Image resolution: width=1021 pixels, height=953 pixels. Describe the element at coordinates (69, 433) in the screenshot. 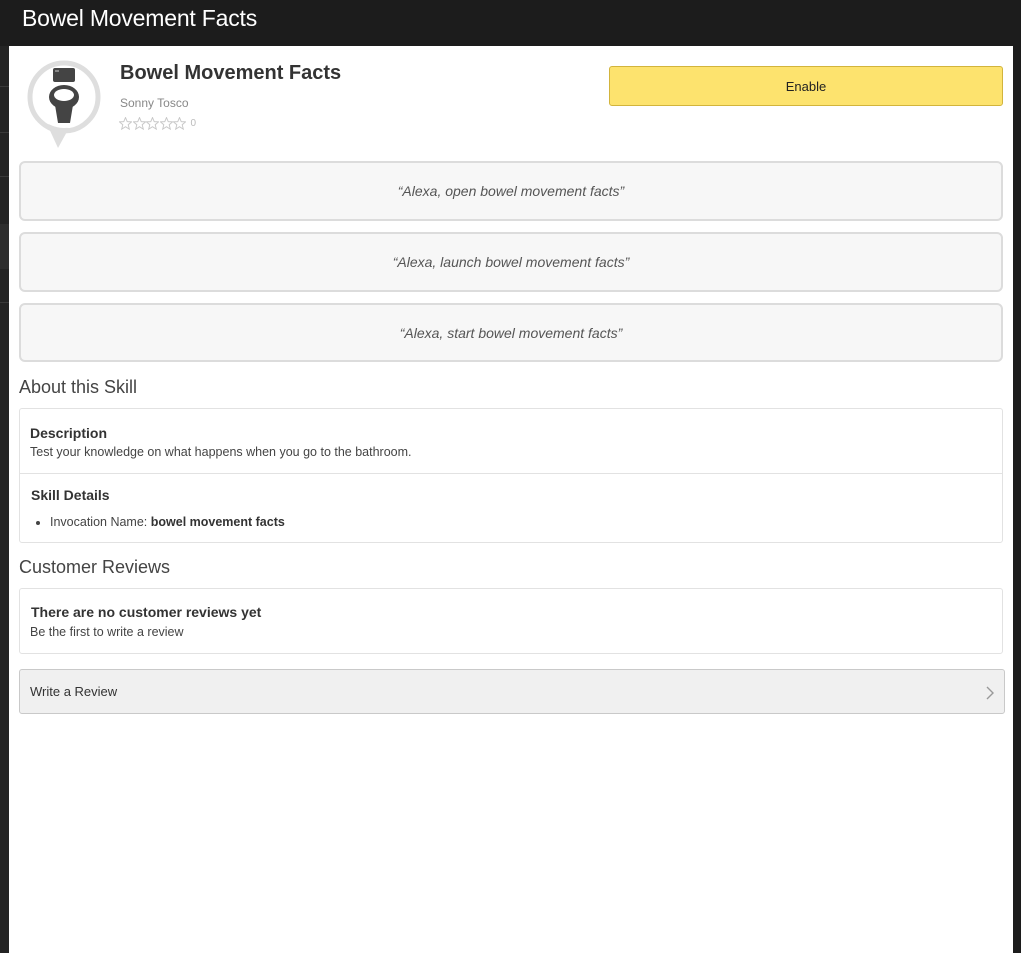

I see `description-label: Description` at that location.